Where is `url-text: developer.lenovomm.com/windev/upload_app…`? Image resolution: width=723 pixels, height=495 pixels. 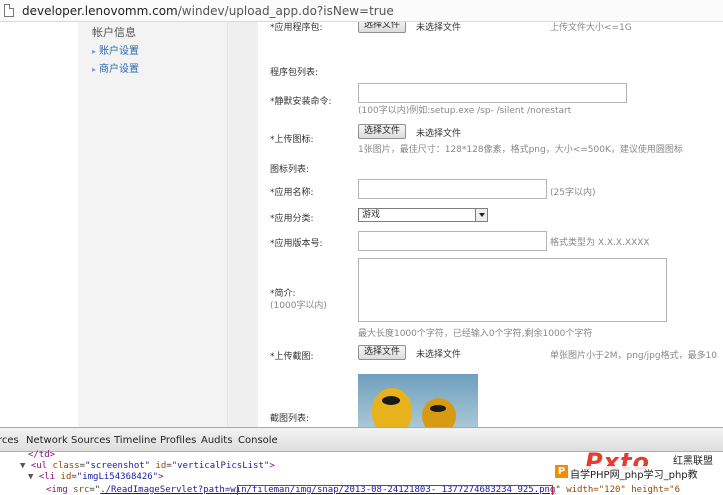 url-text: developer.lenovomm.com/windev/upload_app… is located at coordinates (208, 11).